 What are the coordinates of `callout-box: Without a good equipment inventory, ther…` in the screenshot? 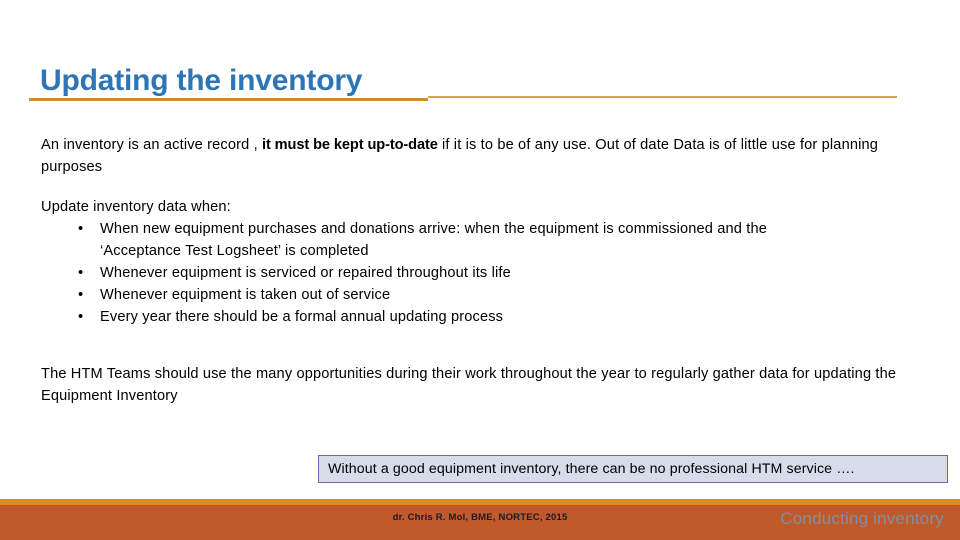 It's located at (633, 469).